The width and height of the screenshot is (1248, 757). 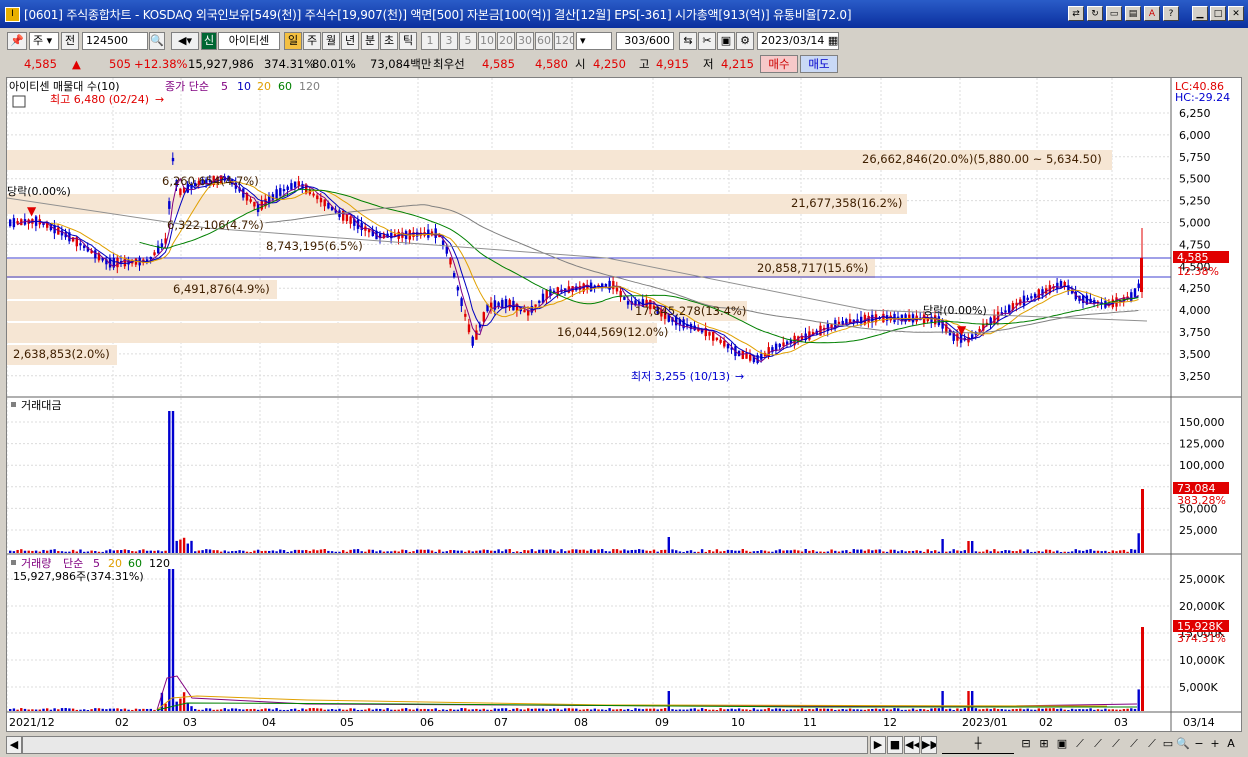 What do you see at coordinates (1218, 13) in the screenshot?
I see `maximize-button: □` at bounding box center [1218, 13].